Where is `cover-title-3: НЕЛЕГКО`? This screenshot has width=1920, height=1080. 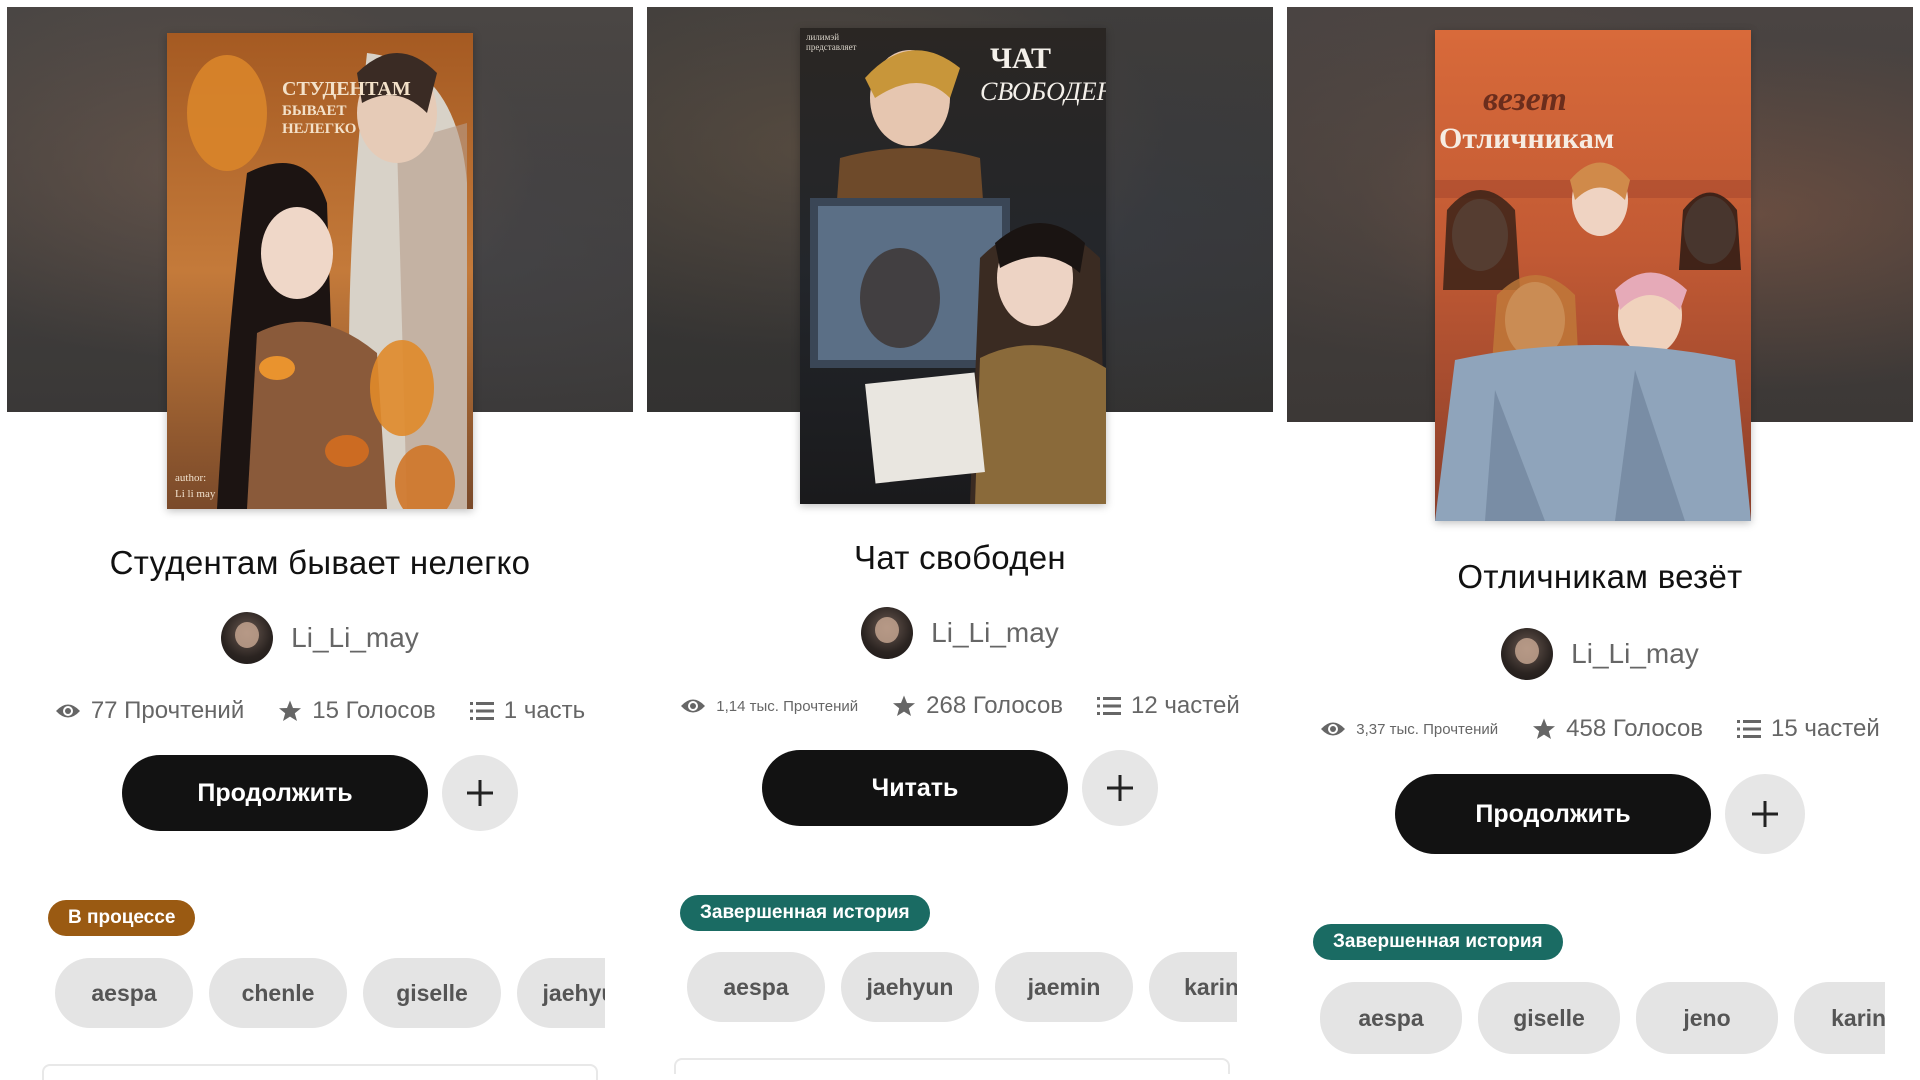 cover-title-3: НЕЛЕГКО is located at coordinates (319, 129).